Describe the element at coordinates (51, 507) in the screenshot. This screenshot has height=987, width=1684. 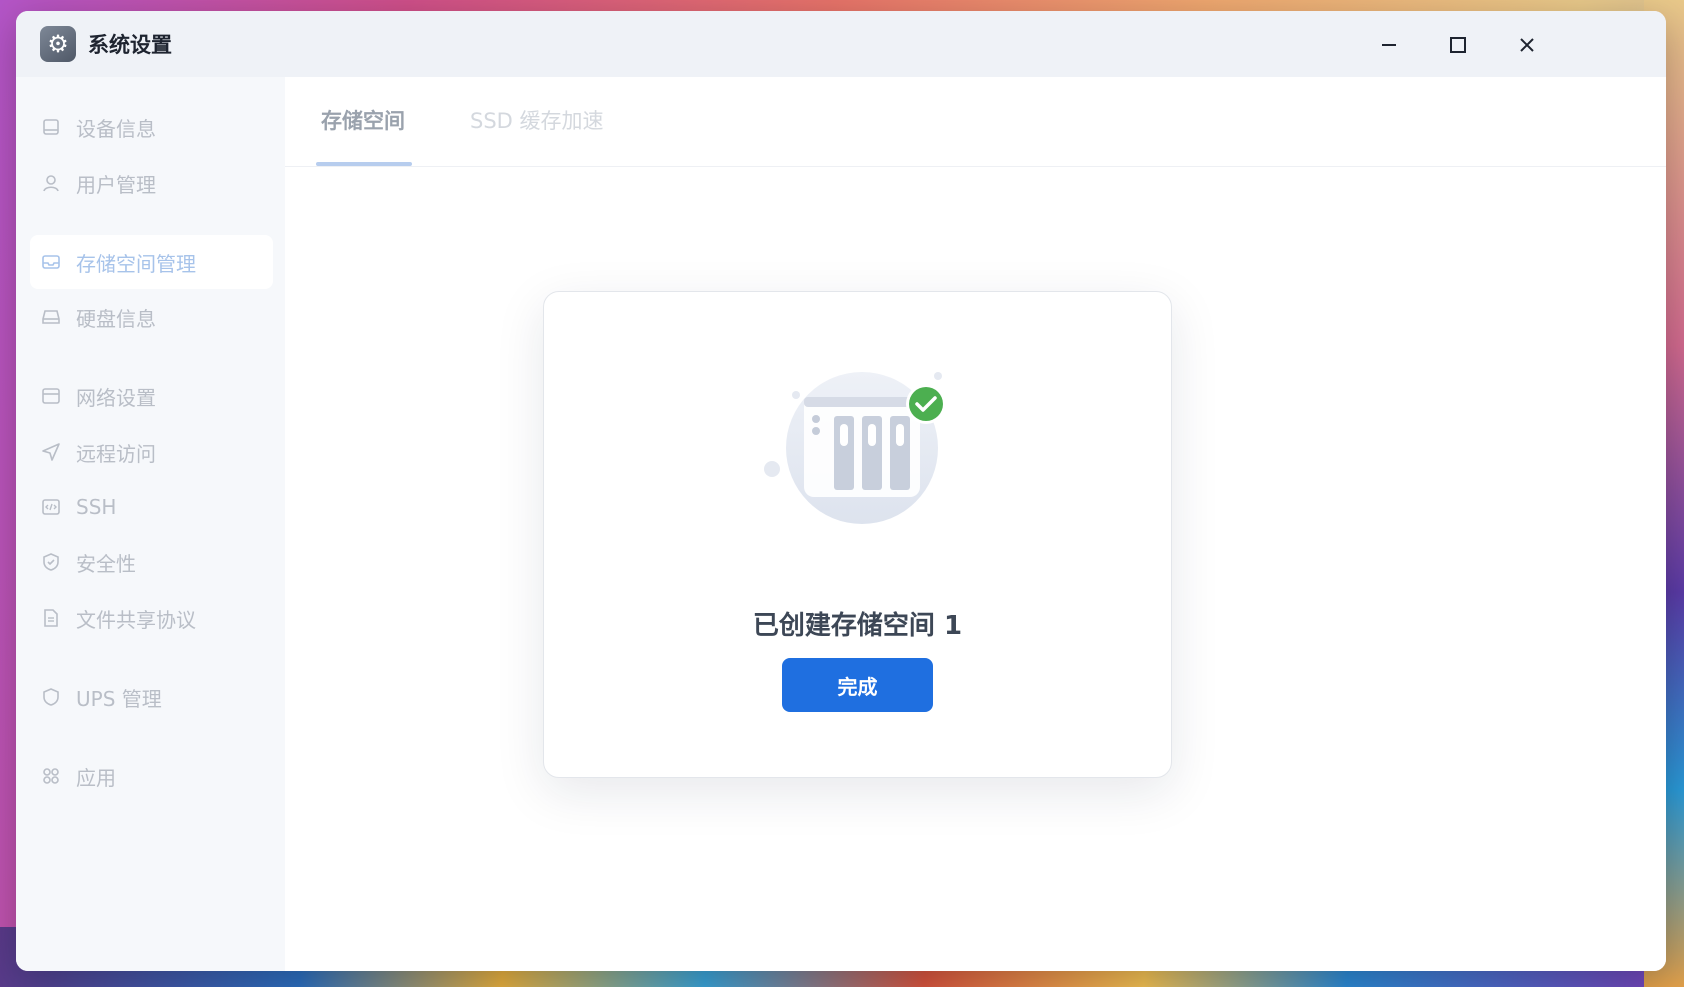
I see `code-icon` at that location.